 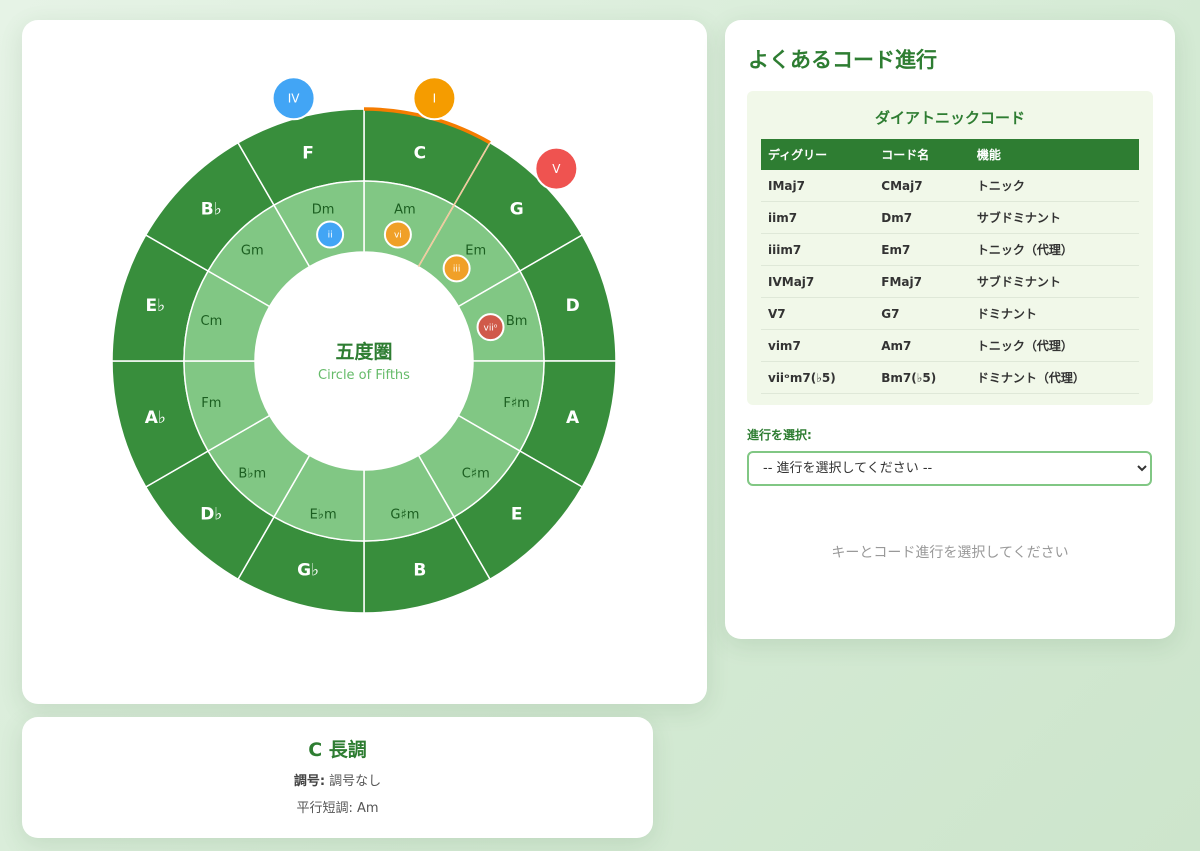 I want to click on cell-degree: iiim7, so click(x=818, y=249).